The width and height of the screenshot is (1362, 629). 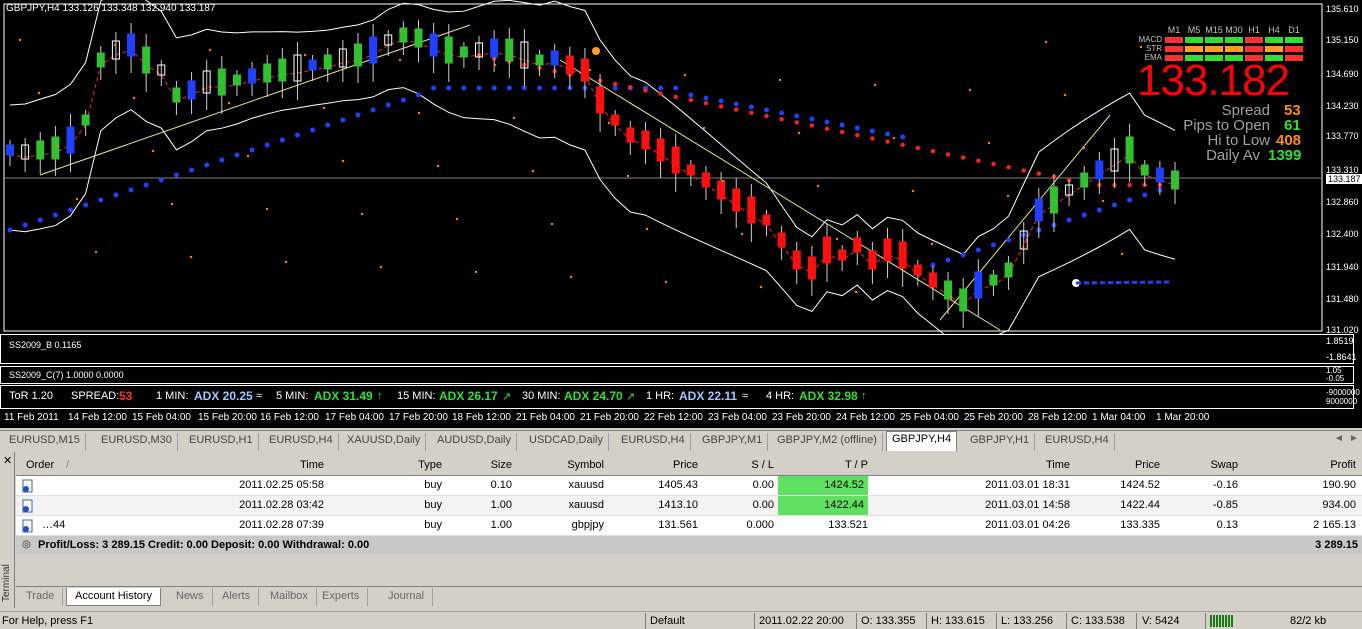 What do you see at coordinates (6, 583) in the screenshot?
I see `terminal-label: Terminal` at bounding box center [6, 583].